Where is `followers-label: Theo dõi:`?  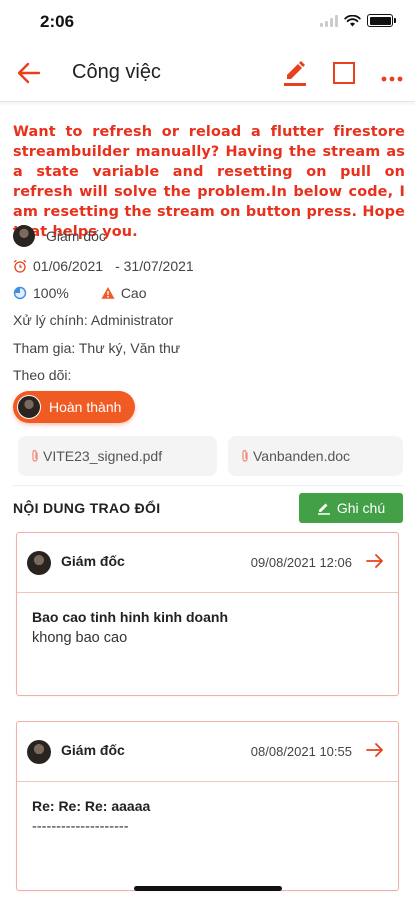
followers-label: Theo dõi: is located at coordinates (42, 375).